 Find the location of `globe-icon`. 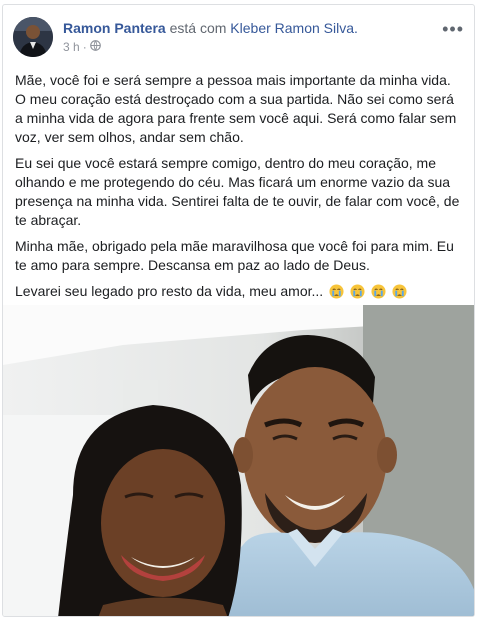

globe-icon is located at coordinates (95, 47).